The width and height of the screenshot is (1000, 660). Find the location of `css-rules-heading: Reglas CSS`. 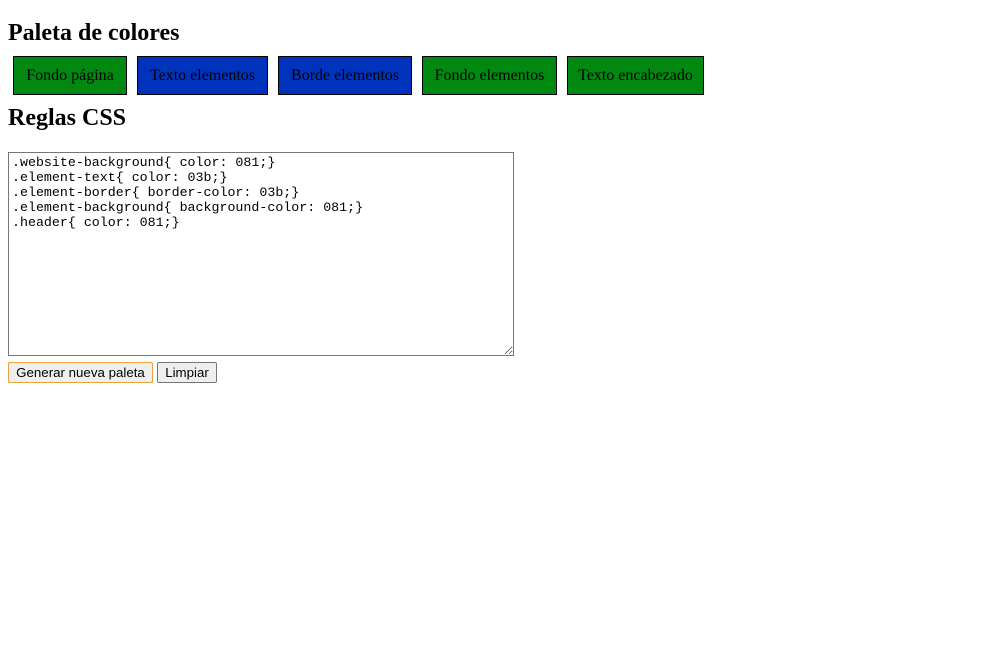

css-rules-heading: Reglas CSS is located at coordinates (67, 118).